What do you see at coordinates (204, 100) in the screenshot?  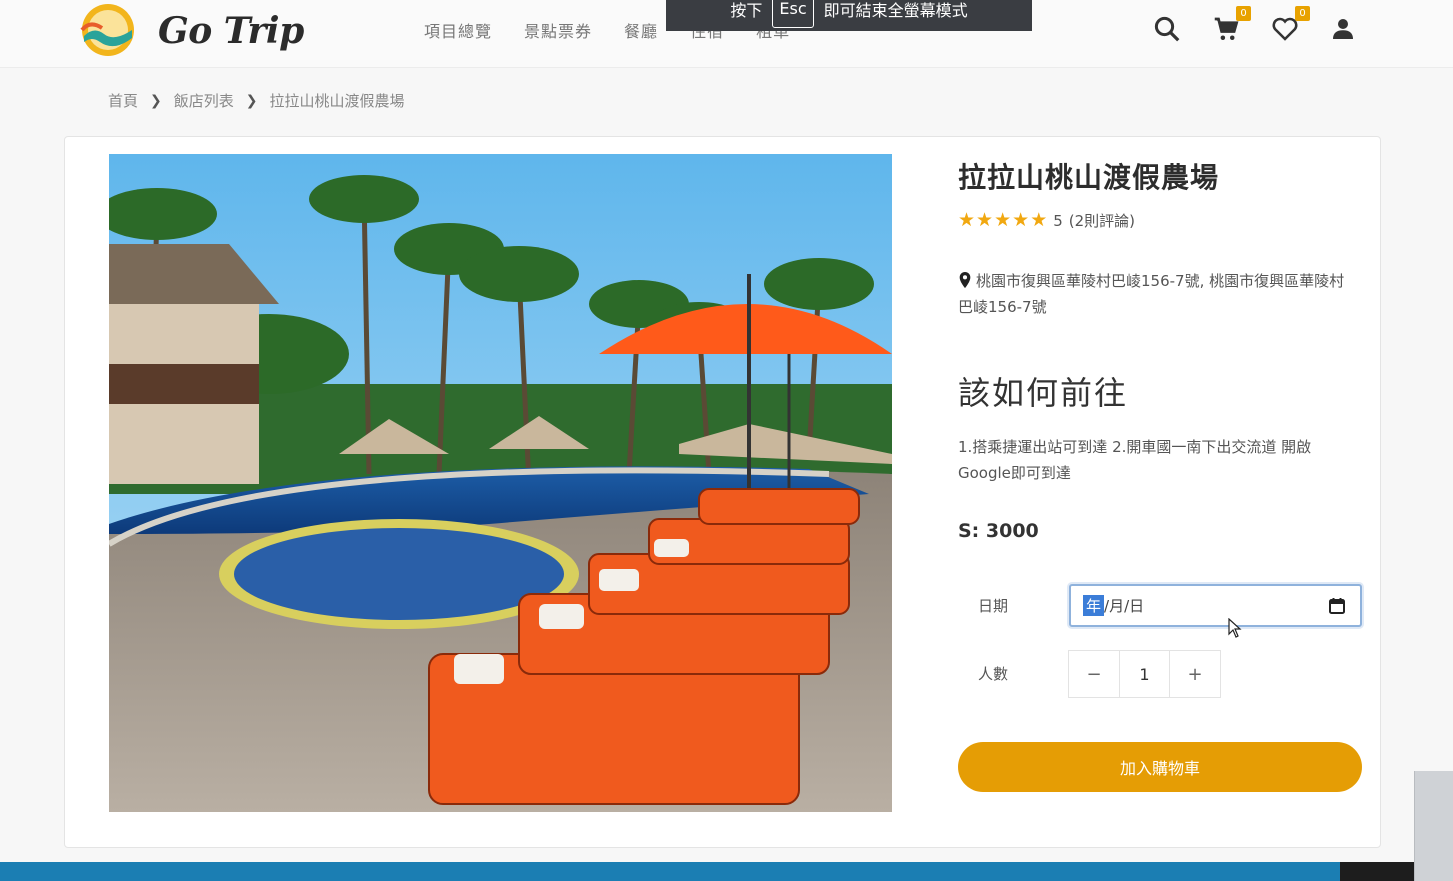 I see `breadcrumb-hotel-list: 飯店列表` at bounding box center [204, 100].